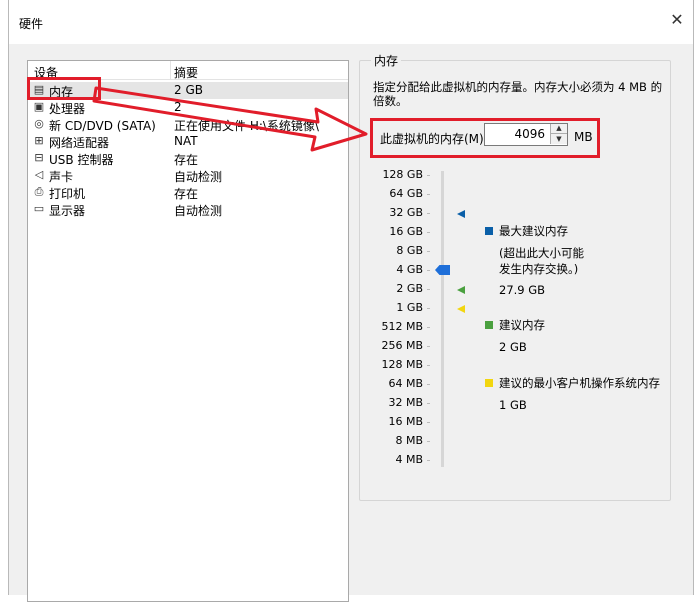  What do you see at coordinates (67, 211) in the screenshot?
I see `device-name: 显示器` at bounding box center [67, 211].